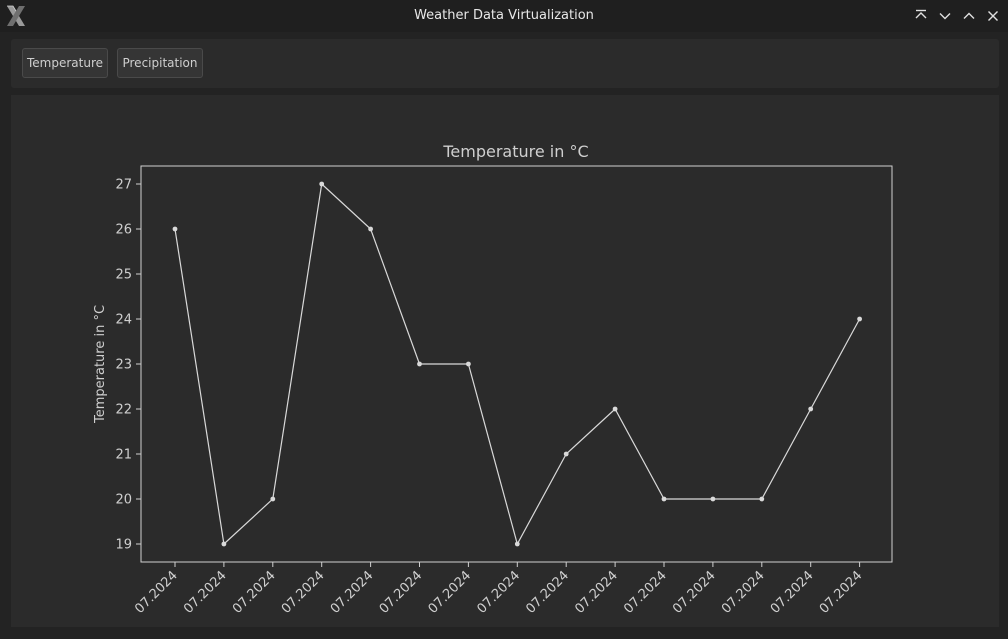 The image size is (1008, 639). Describe the element at coordinates (65, 63) in the screenshot. I see `temperature-button: Temperature` at that location.